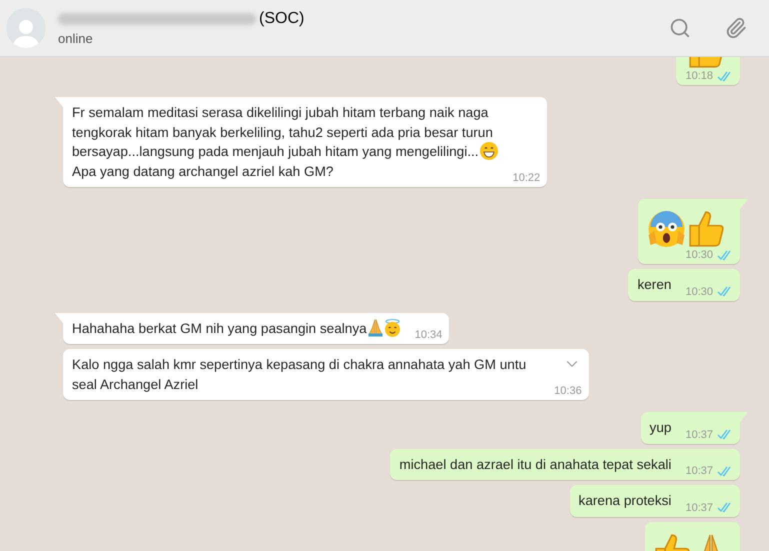 The image size is (769, 551). I want to click on message-time: 10:22, so click(526, 178).